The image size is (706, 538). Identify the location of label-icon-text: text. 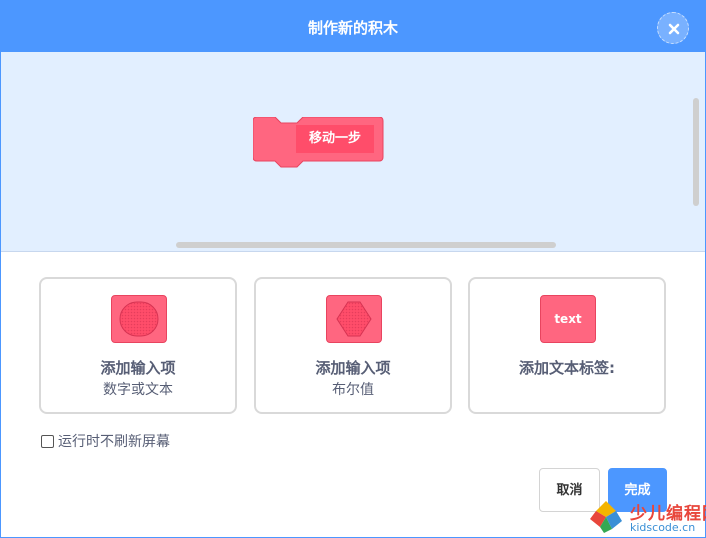
(568, 319).